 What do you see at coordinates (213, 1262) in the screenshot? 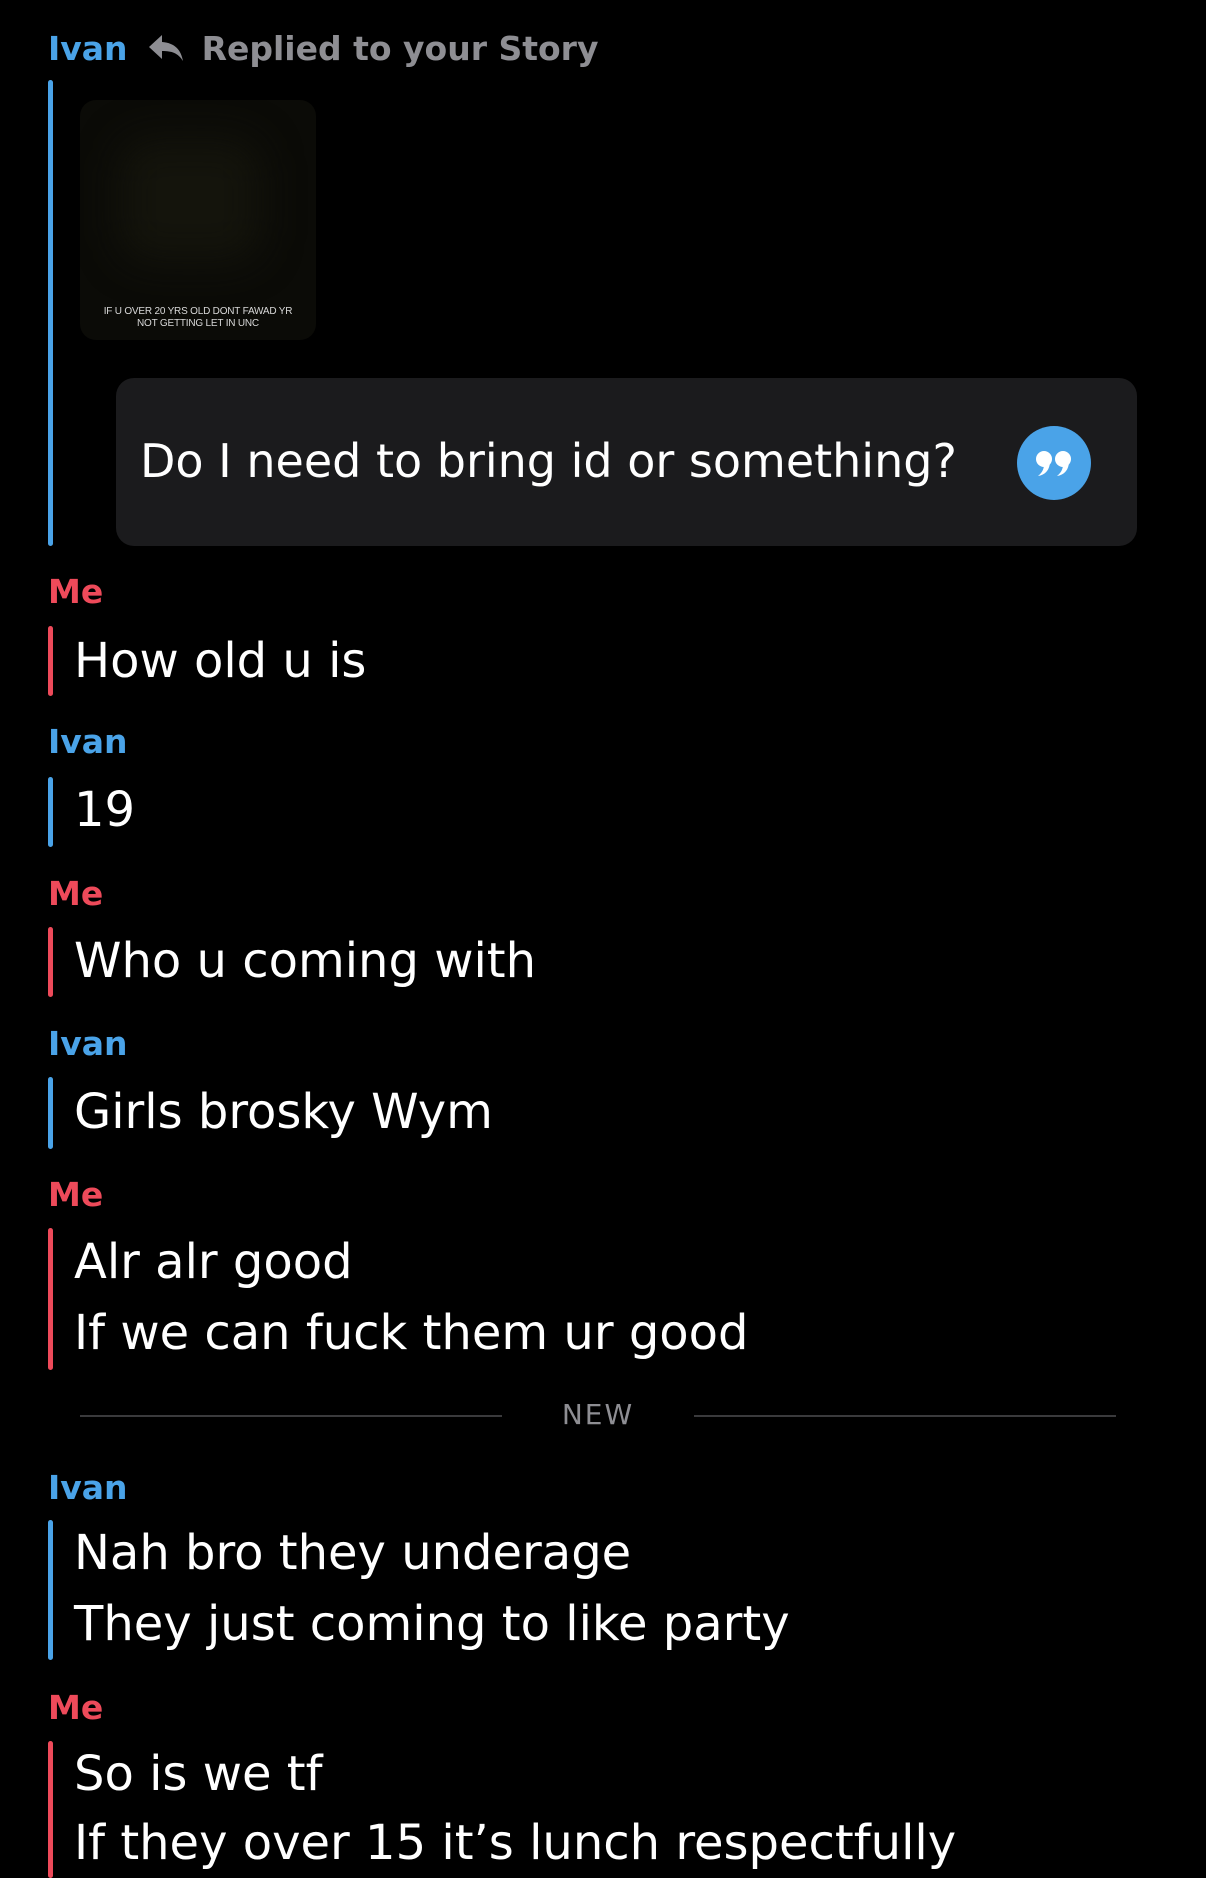
I see `message-text: Alr alr good` at bounding box center [213, 1262].